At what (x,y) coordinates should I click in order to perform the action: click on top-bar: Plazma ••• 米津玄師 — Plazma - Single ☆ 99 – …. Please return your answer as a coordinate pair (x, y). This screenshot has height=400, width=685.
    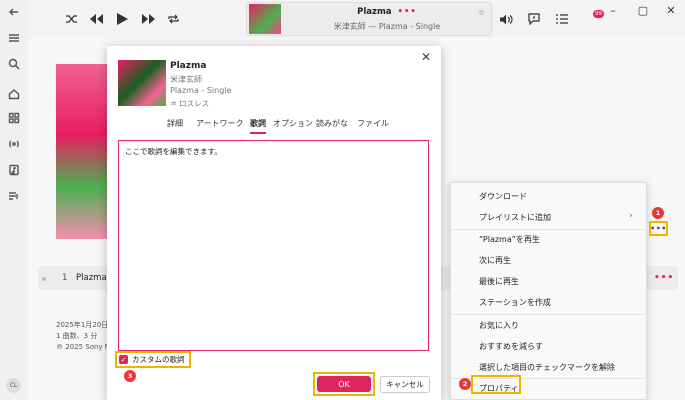
    Looking at the image, I should click on (356, 19).